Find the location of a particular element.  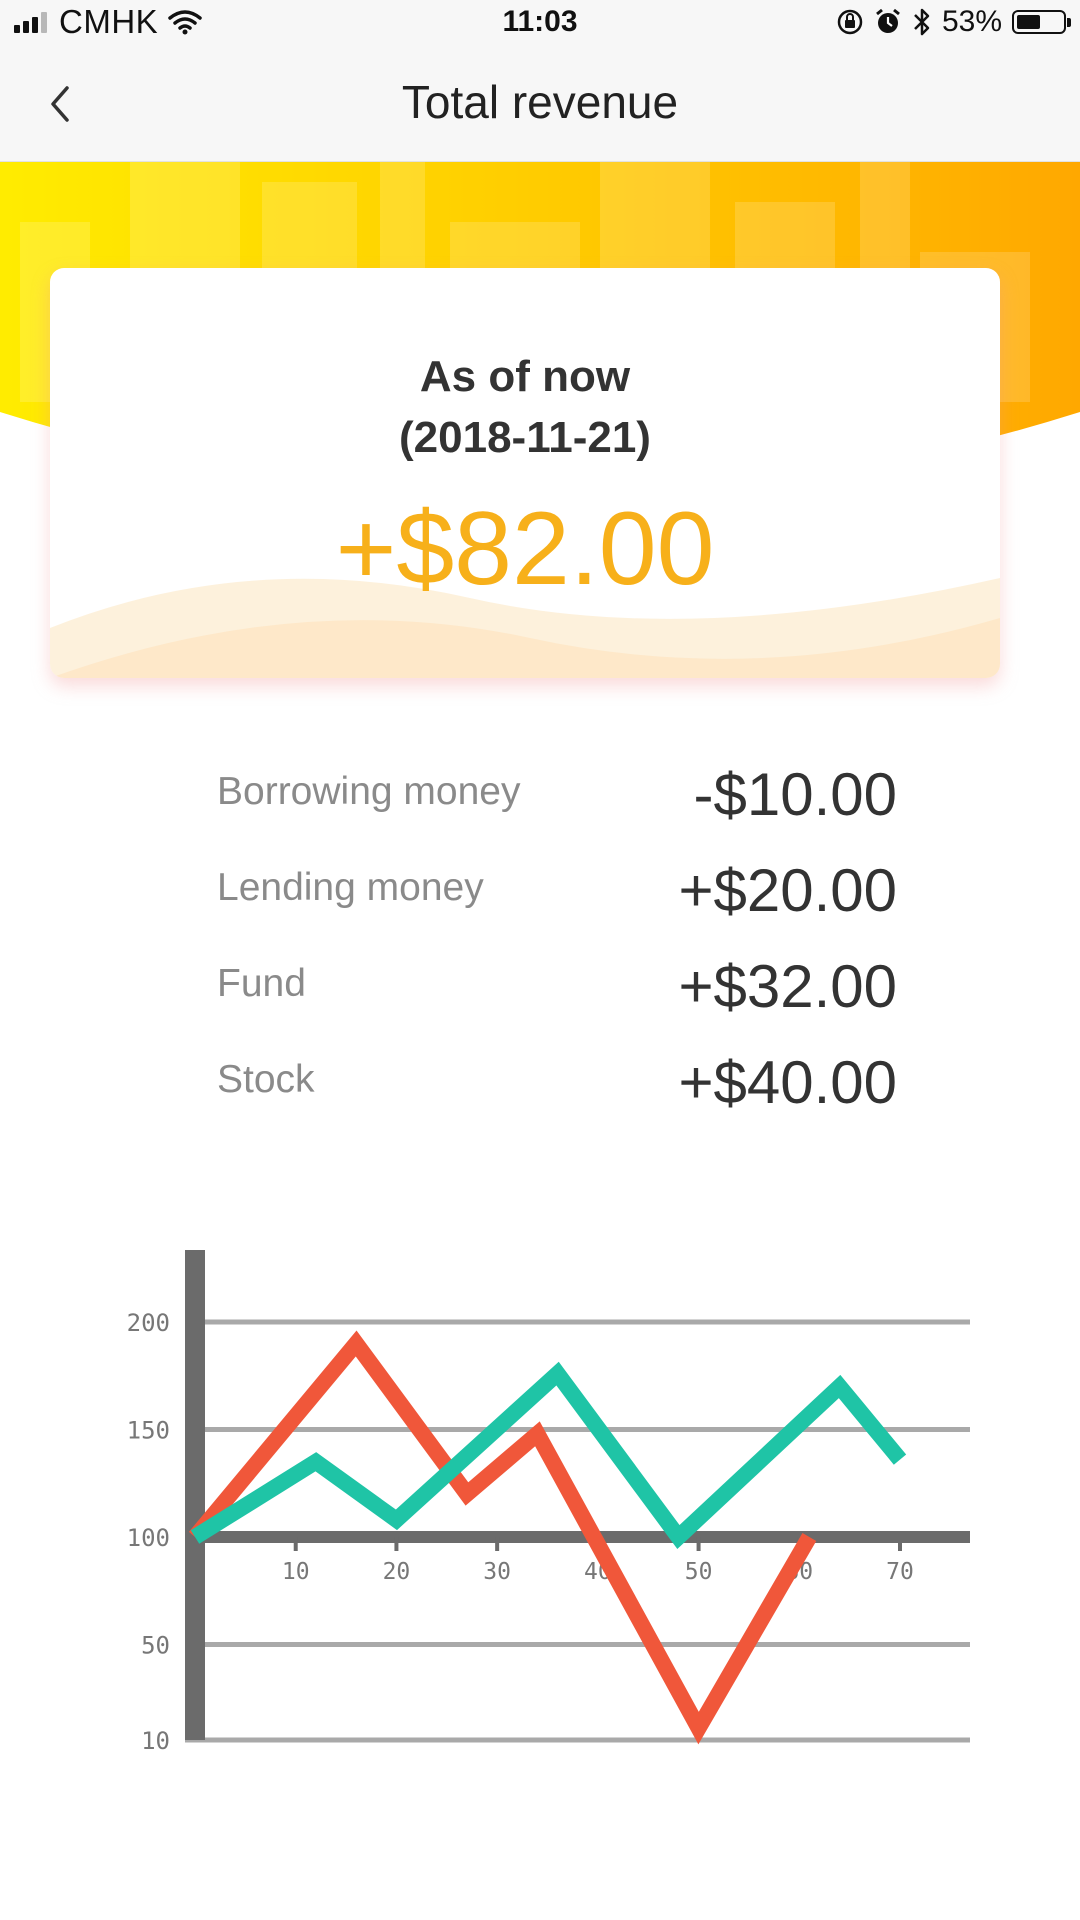

total-amount: +$82.00 is located at coordinates (525, 549).